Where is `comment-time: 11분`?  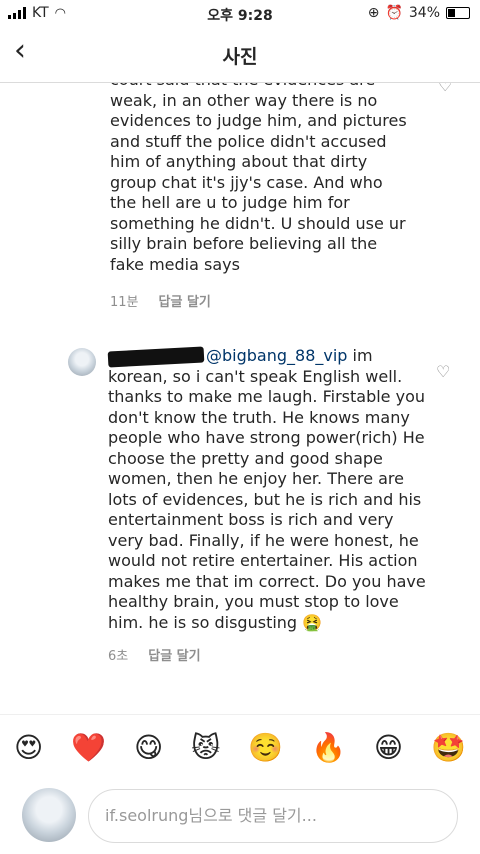 comment-time: 11분 is located at coordinates (124, 302).